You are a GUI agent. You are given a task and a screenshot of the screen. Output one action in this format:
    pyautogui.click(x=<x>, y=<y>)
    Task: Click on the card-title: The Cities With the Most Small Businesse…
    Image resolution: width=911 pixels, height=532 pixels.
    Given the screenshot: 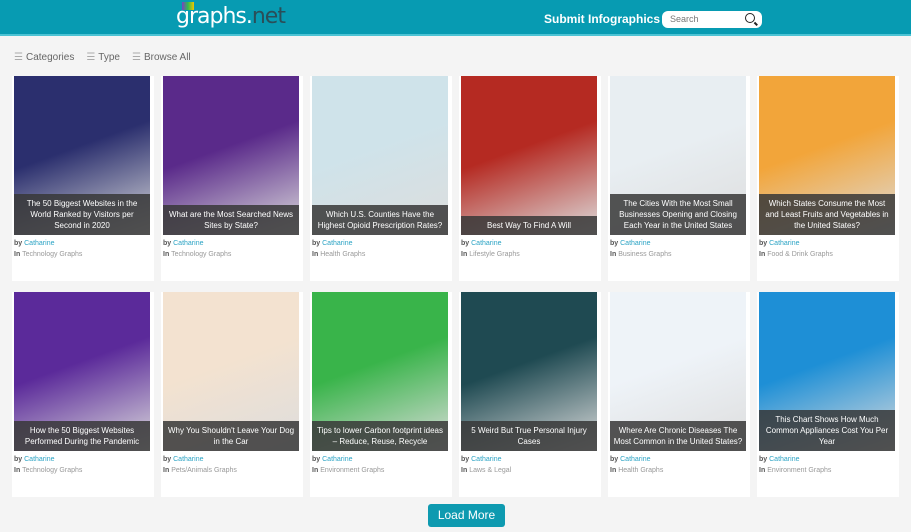 What is the action you would take?
    pyautogui.click(x=678, y=214)
    